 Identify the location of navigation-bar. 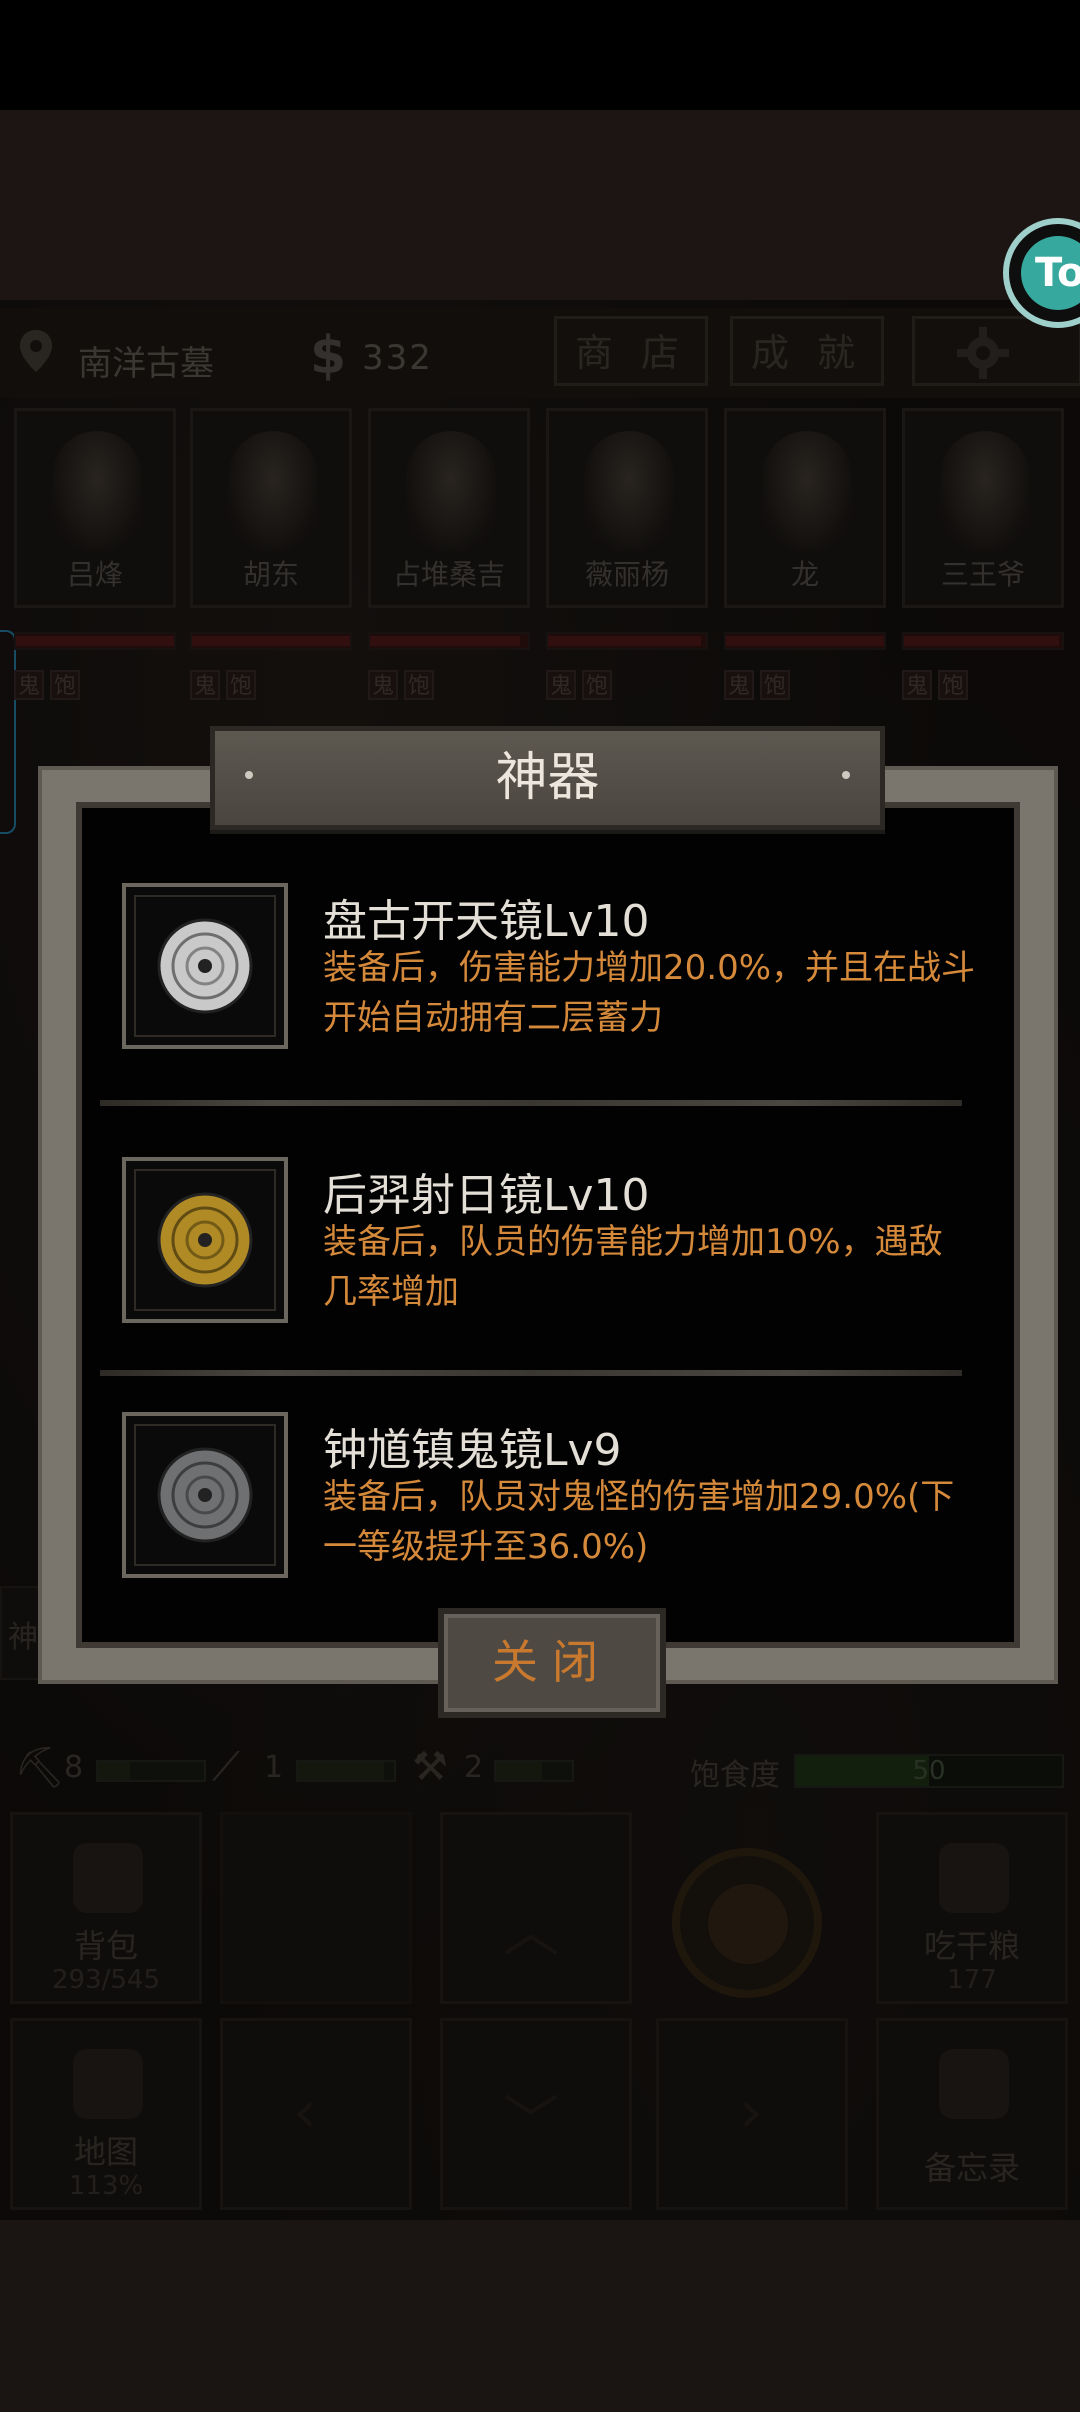
(540, 2316).